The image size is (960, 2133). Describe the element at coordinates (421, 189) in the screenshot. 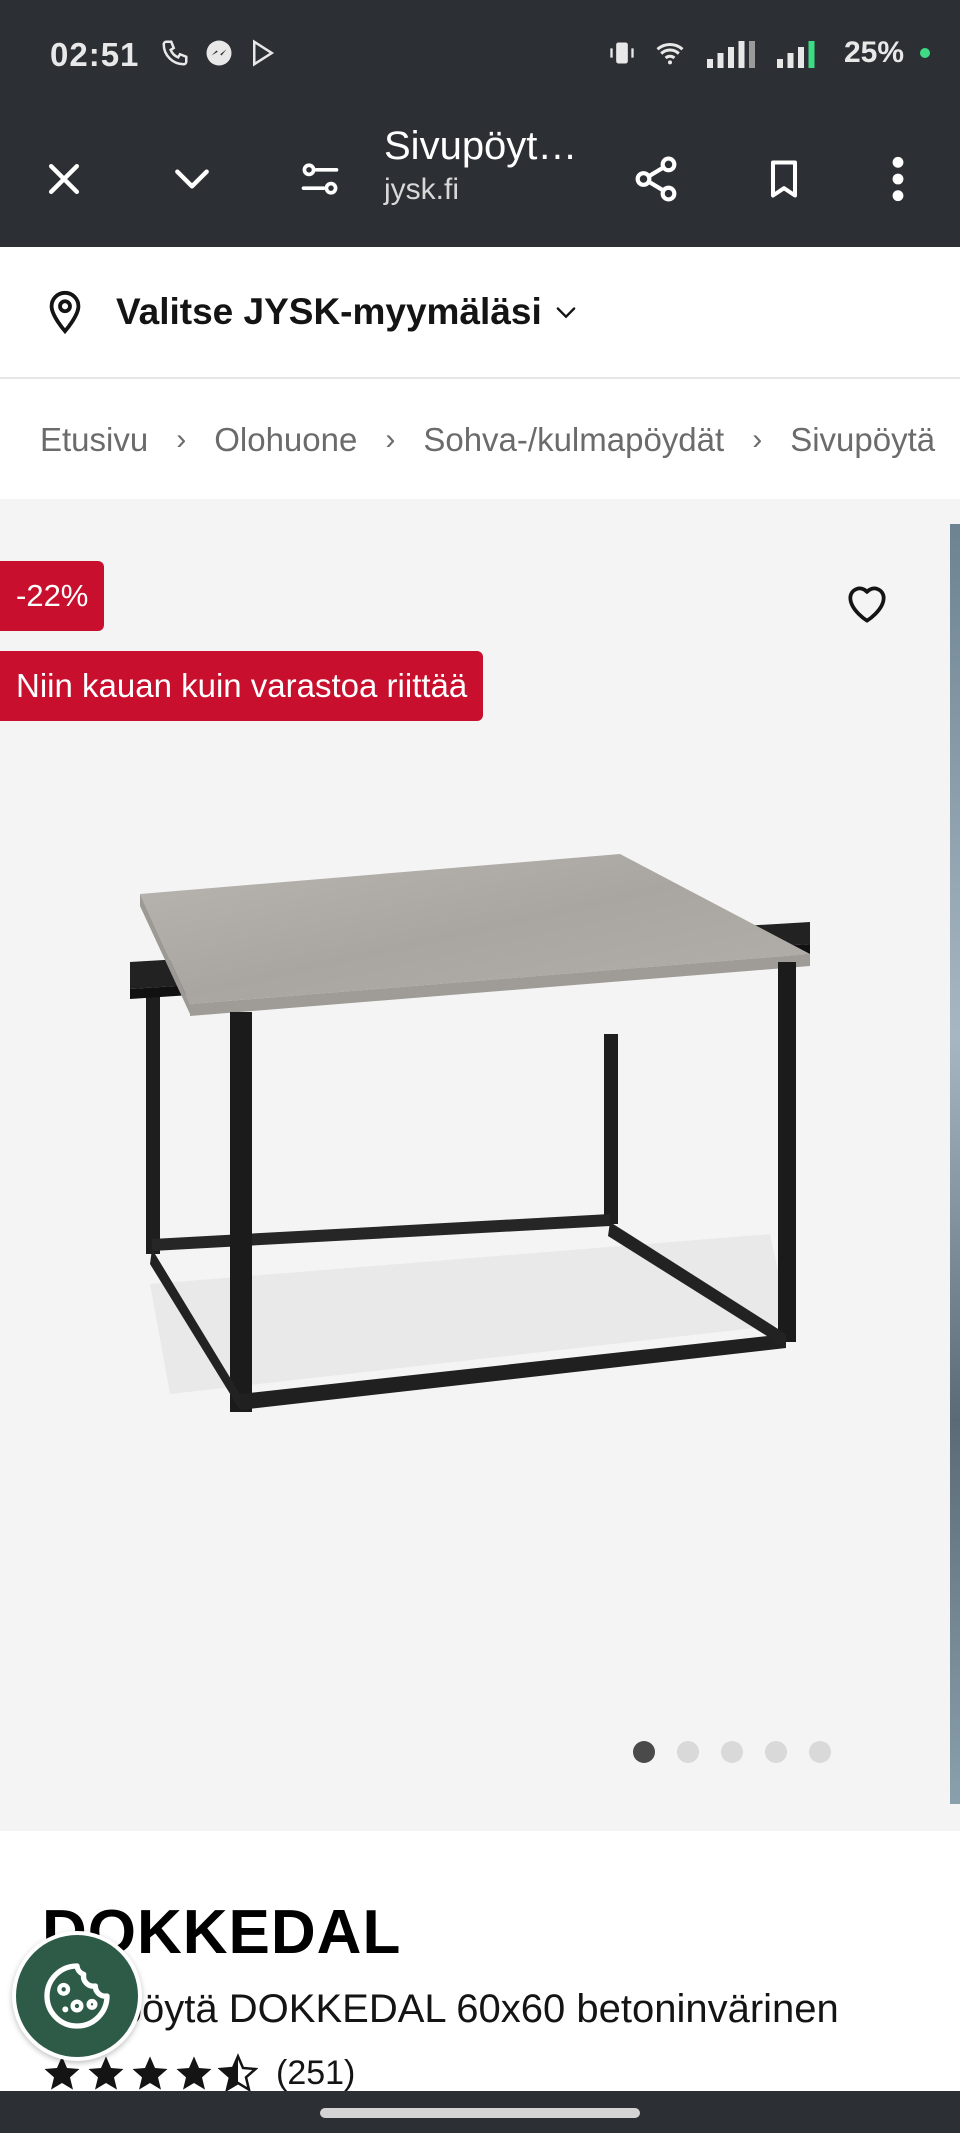

I see `page-domain: jysk.fi` at that location.